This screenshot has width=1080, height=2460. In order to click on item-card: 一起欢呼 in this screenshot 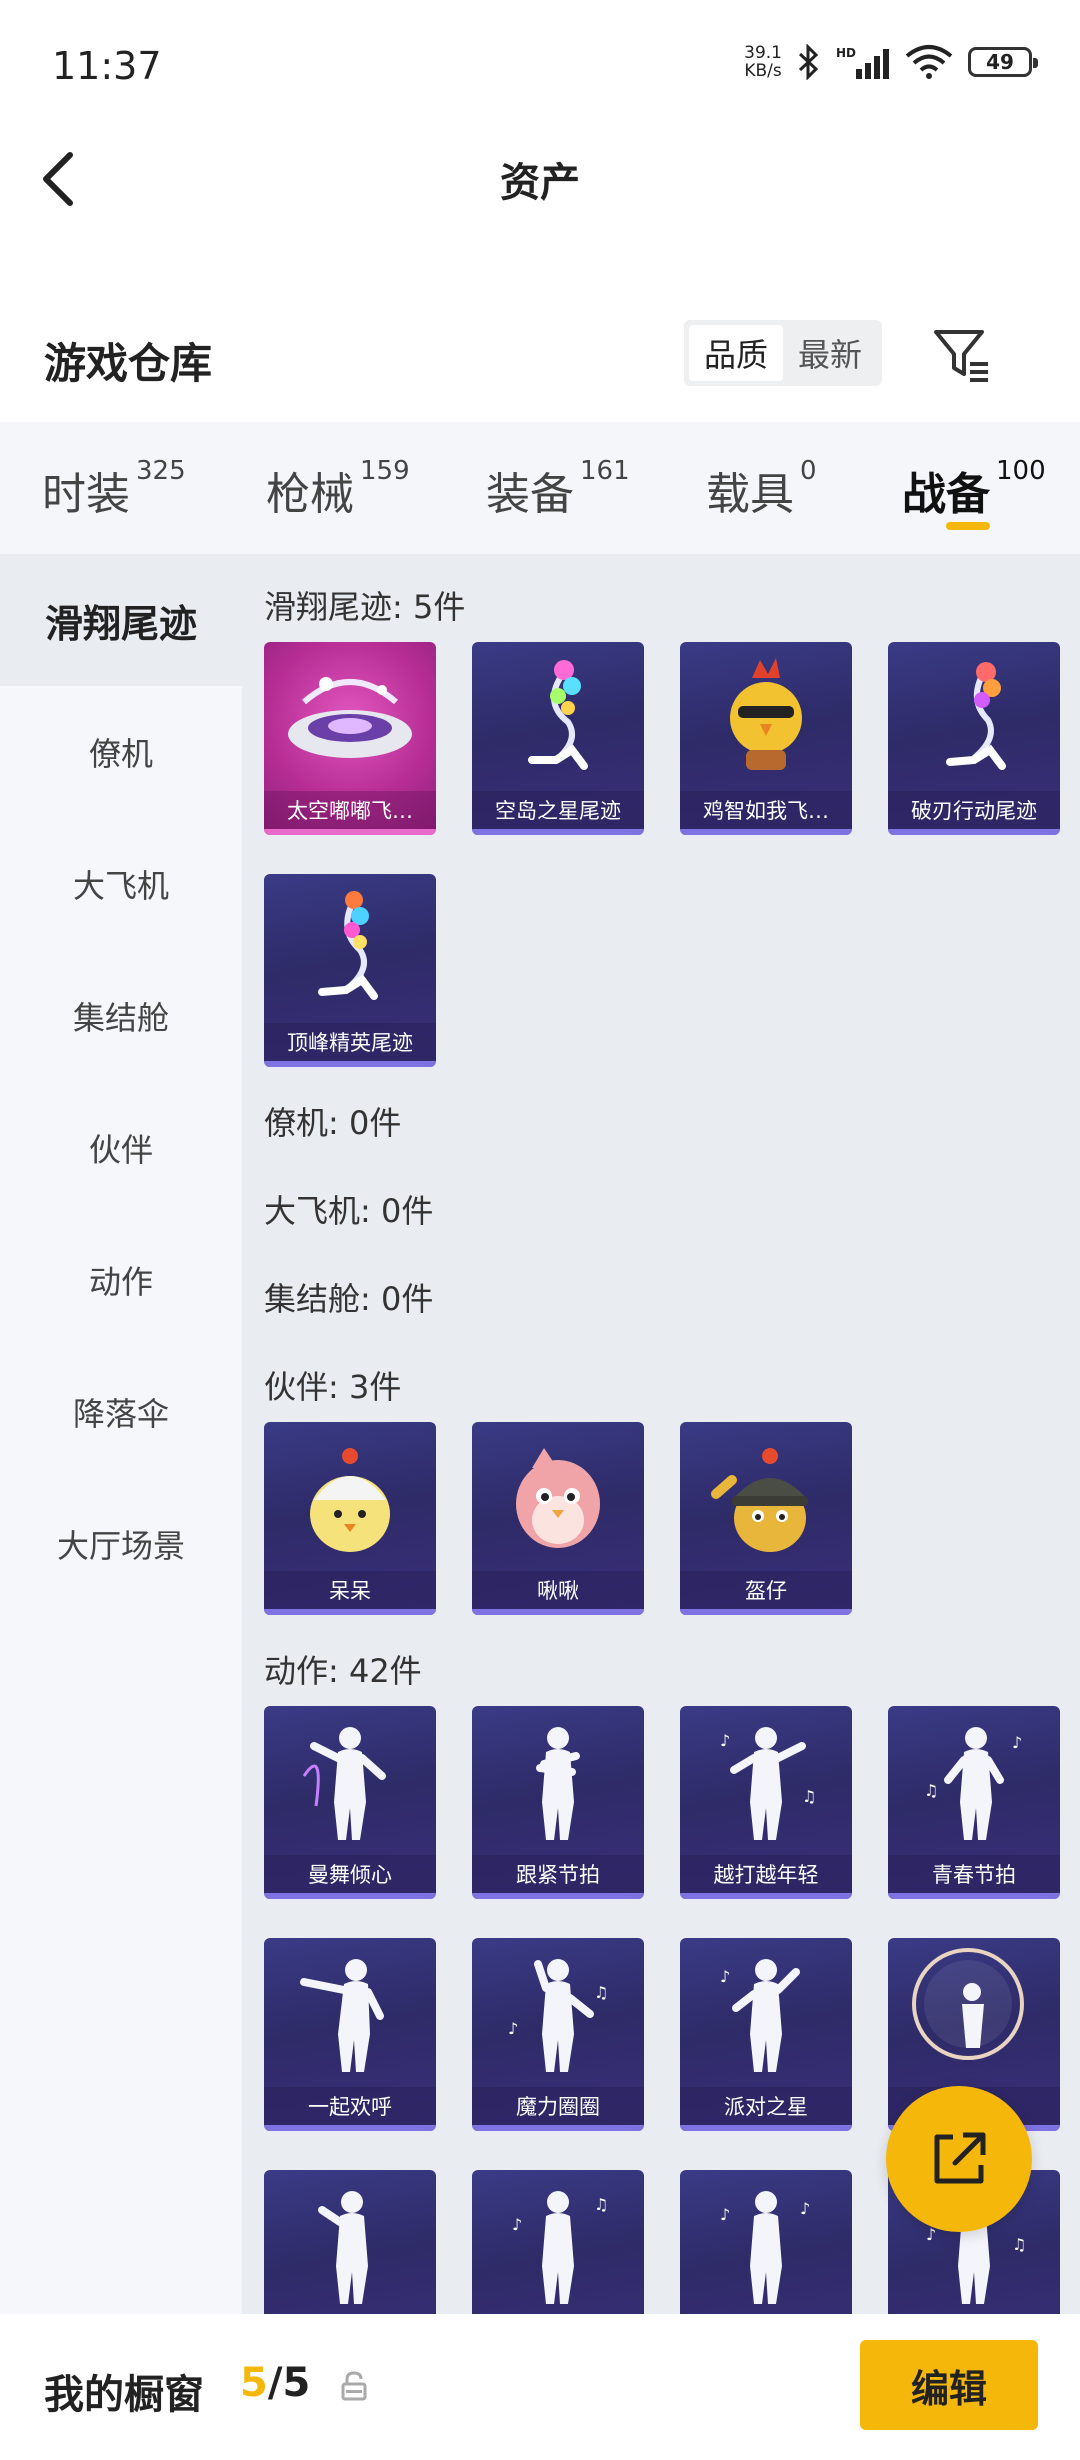, I will do `click(350, 2034)`.